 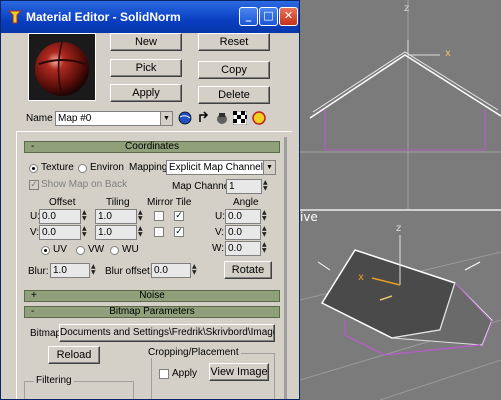 What do you see at coordinates (75, 118) in the screenshot?
I see `name-value: Map #0` at bounding box center [75, 118].